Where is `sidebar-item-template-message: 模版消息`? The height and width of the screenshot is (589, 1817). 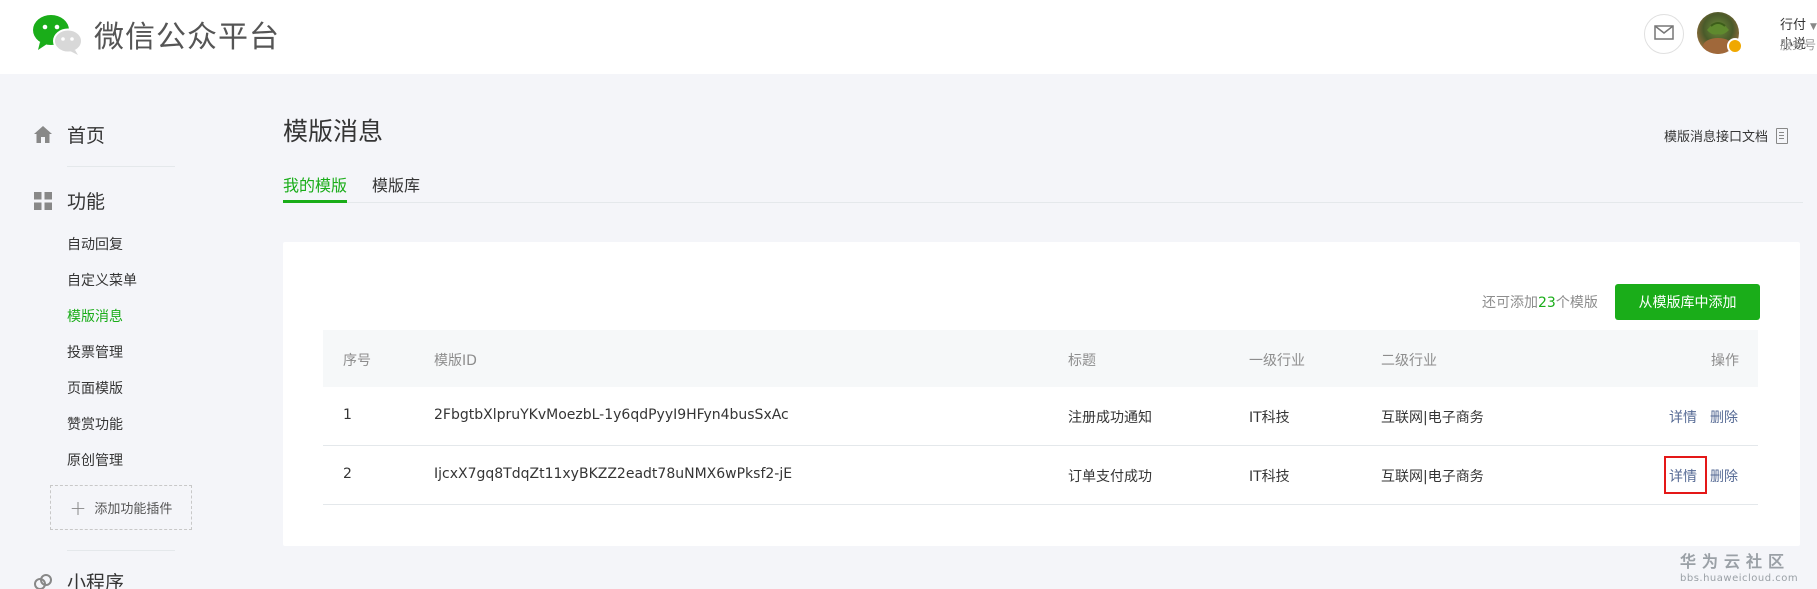
sidebar-item-template-message: 模版消息 is located at coordinates (95, 316).